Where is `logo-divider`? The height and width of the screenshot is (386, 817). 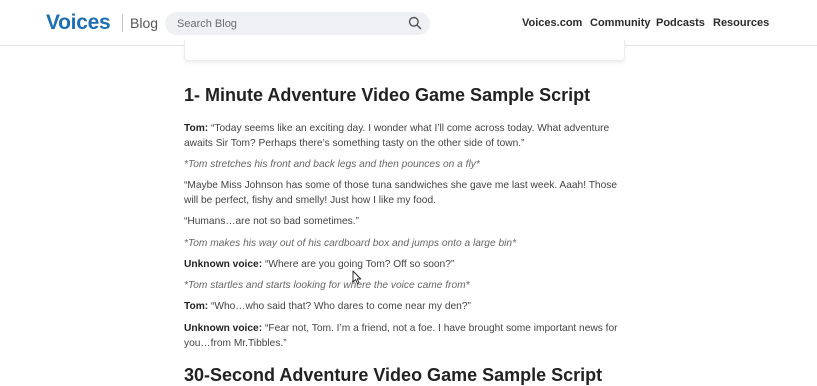 logo-divider is located at coordinates (122, 23).